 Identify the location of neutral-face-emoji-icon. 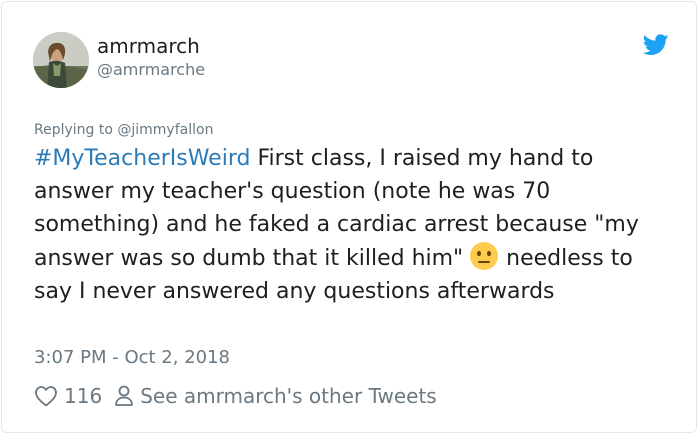
(484, 256).